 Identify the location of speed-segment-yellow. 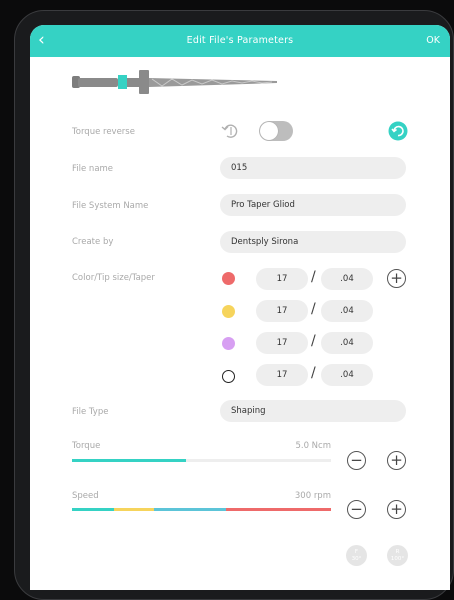
(134, 509).